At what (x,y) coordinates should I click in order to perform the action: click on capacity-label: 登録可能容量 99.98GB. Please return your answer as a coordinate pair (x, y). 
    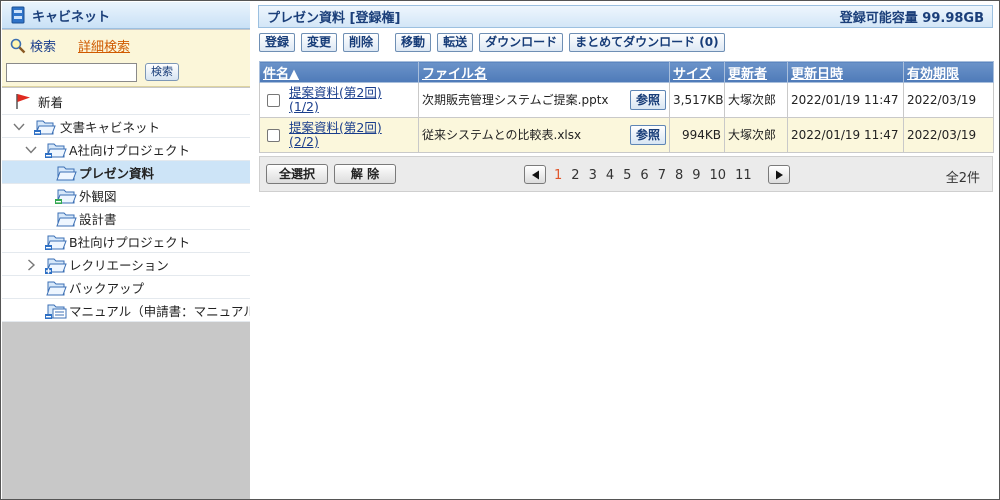
    Looking at the image, I should click on (911, 18).